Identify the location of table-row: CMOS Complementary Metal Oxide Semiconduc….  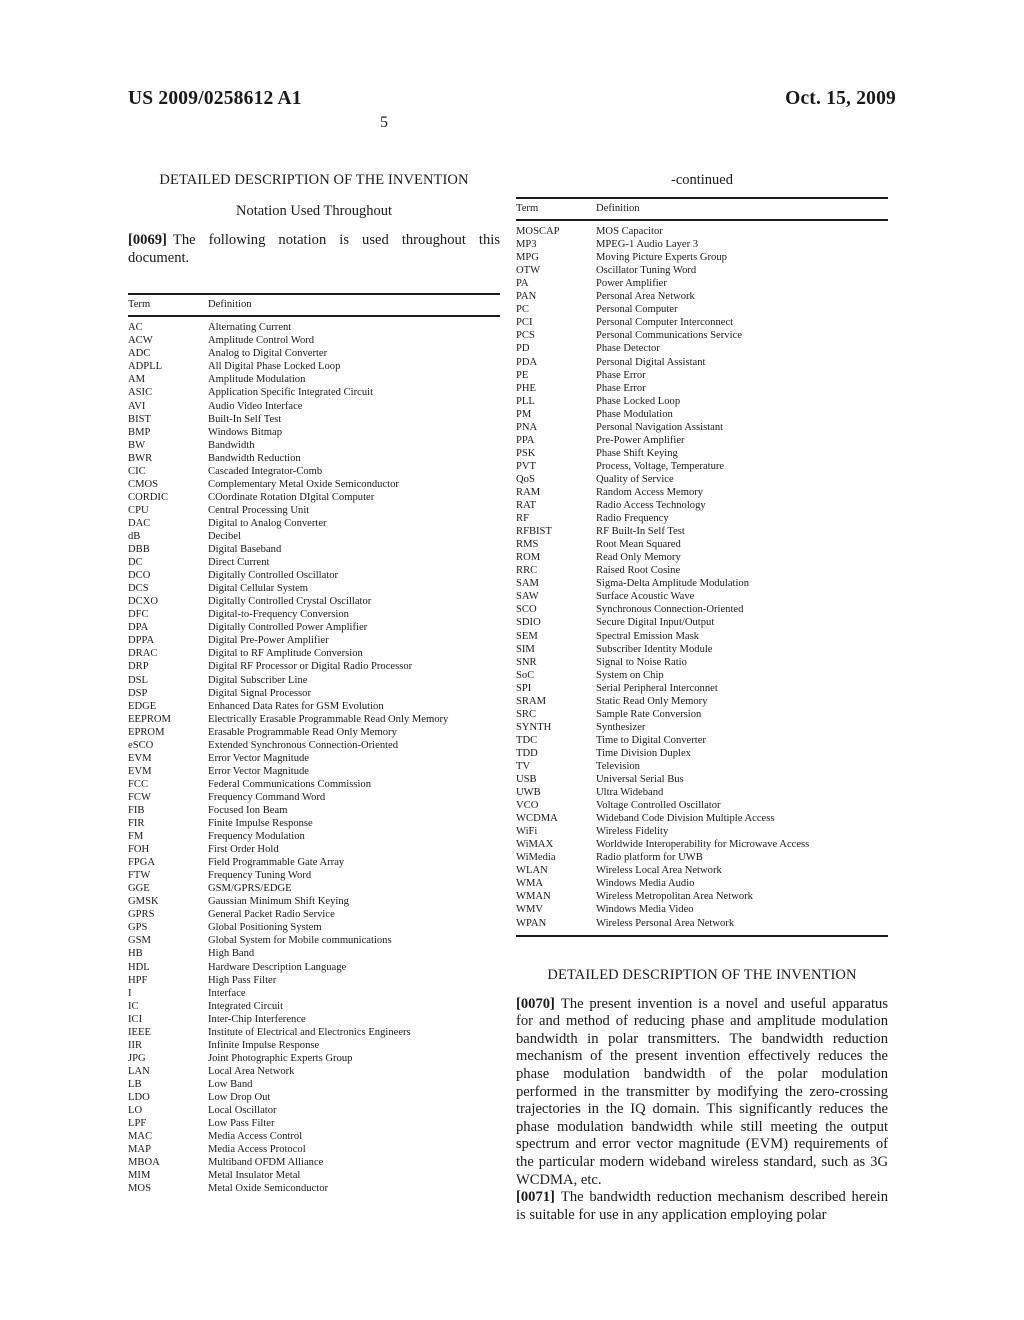
(314, 484).